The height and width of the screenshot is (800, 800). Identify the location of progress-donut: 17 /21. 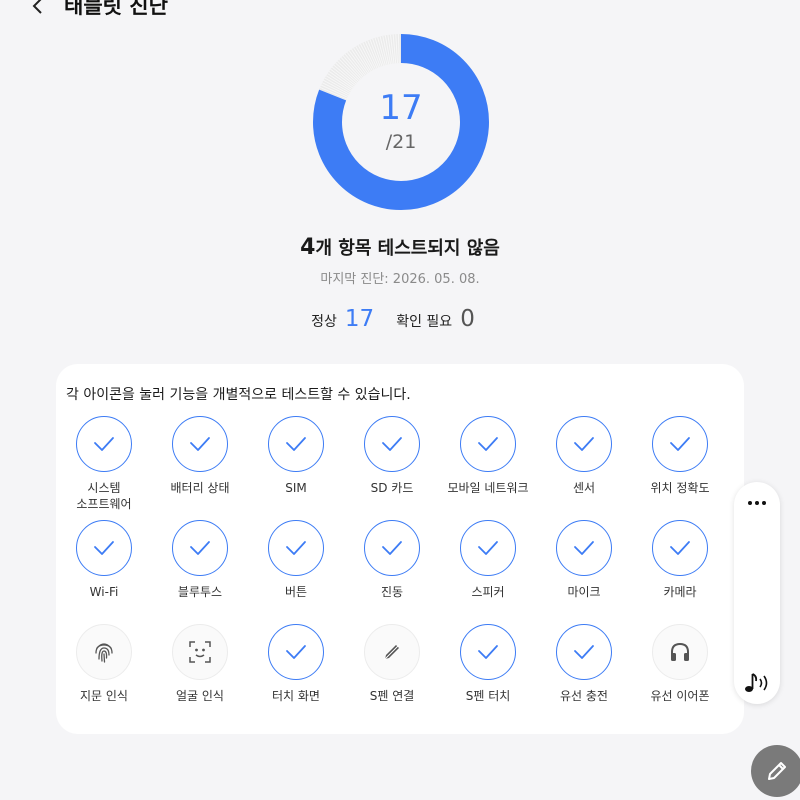
(401, 122).